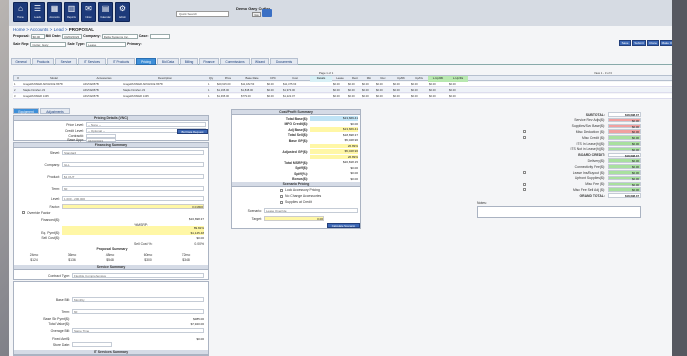  Describe the element at coordinates (148, 260) in the screenshot. I see `term-val-60: $300` at that location.